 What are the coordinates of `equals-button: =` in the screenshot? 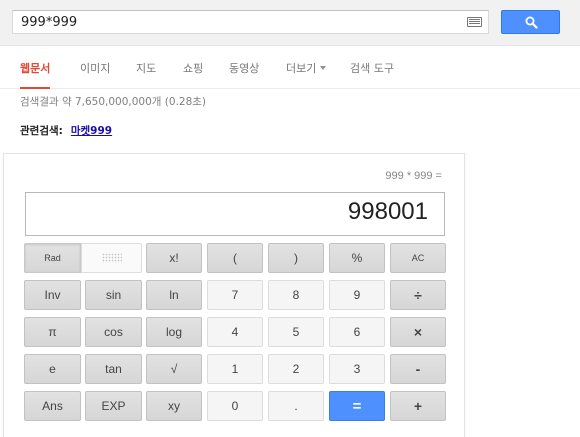 It's located at (357, 406).